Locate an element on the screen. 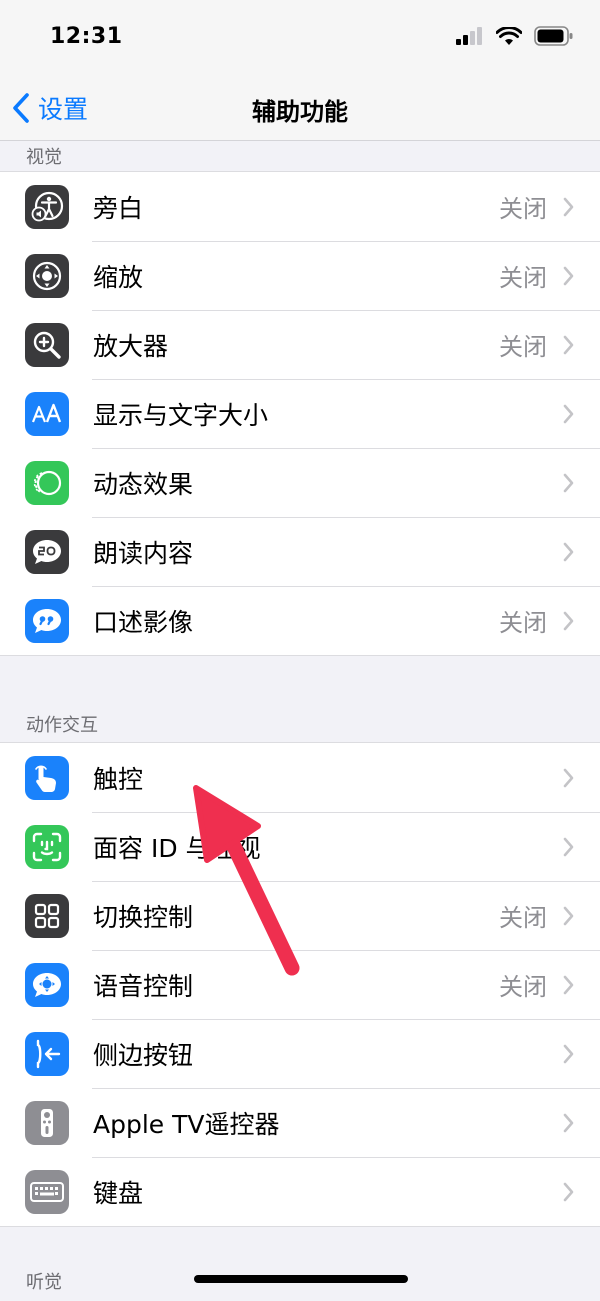  row-label: 旁白 is located at coordinates (118, 208).